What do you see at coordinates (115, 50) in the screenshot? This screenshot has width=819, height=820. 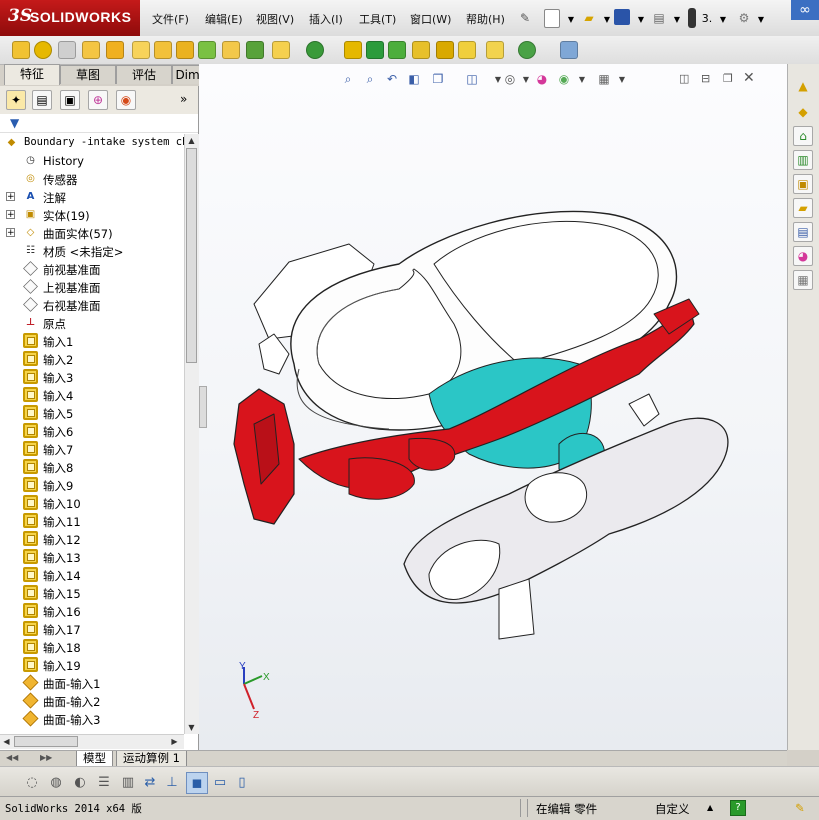 I see `boundary-boss-icon` at bounding box center [115, 50].